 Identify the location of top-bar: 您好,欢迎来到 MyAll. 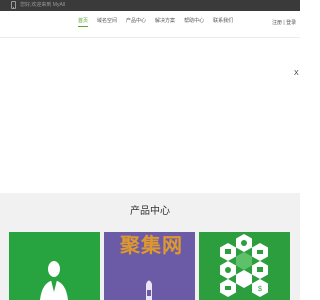
(150, 5).